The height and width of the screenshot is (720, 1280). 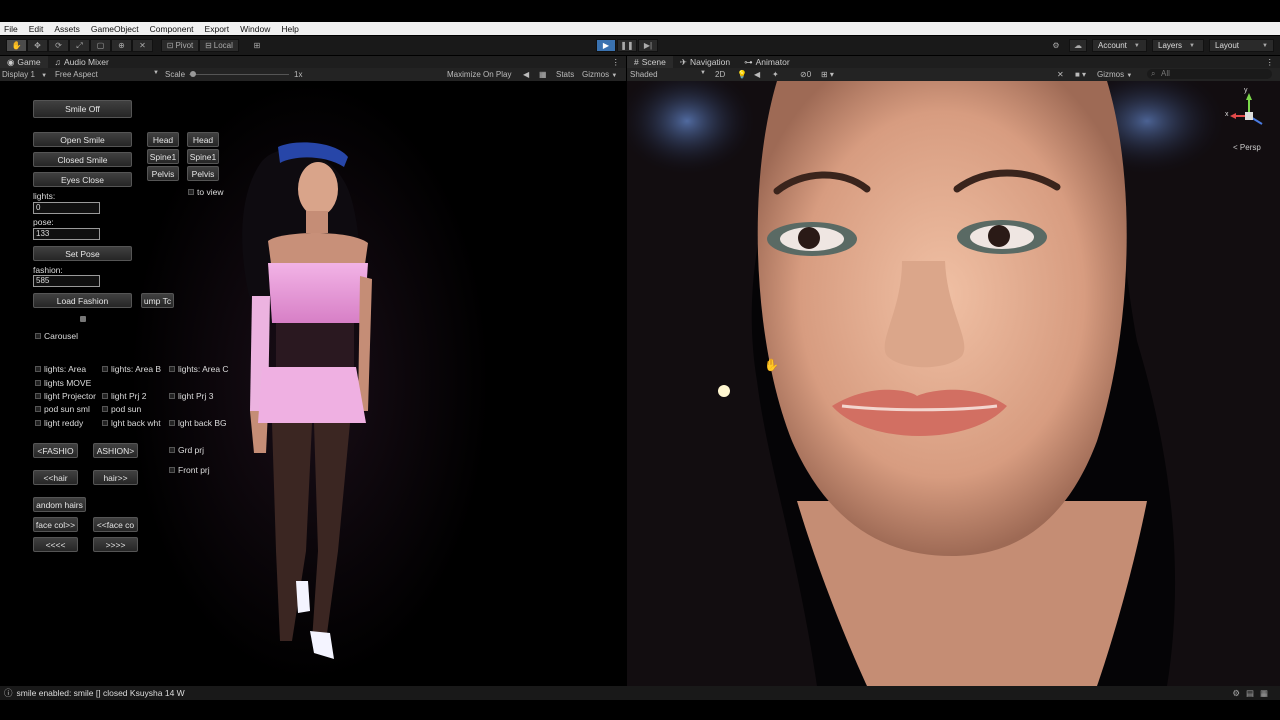 I want to click on slider-handle, so click(x=83, y=319).